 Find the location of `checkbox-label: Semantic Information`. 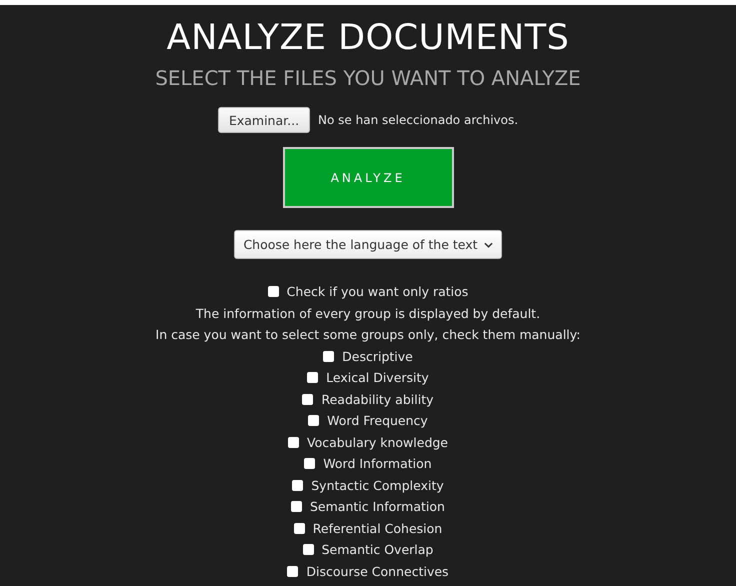

checkbox-label: Semantic Information is located at coordinates (377, 507).